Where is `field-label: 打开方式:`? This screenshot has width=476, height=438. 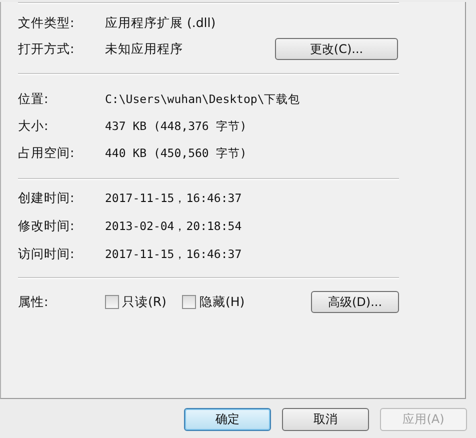
field-label: 打开方式: is located at coordinates (47, 49).